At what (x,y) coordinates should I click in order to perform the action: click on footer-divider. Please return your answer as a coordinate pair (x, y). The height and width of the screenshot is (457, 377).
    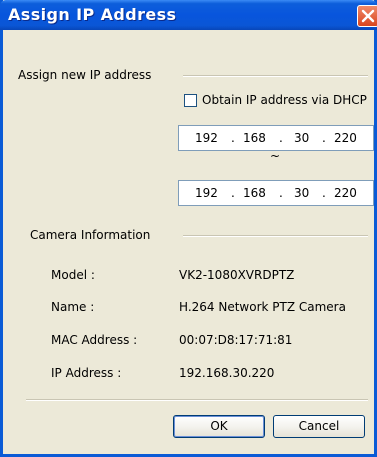
    Looking at the image, I should click on (197, 400).